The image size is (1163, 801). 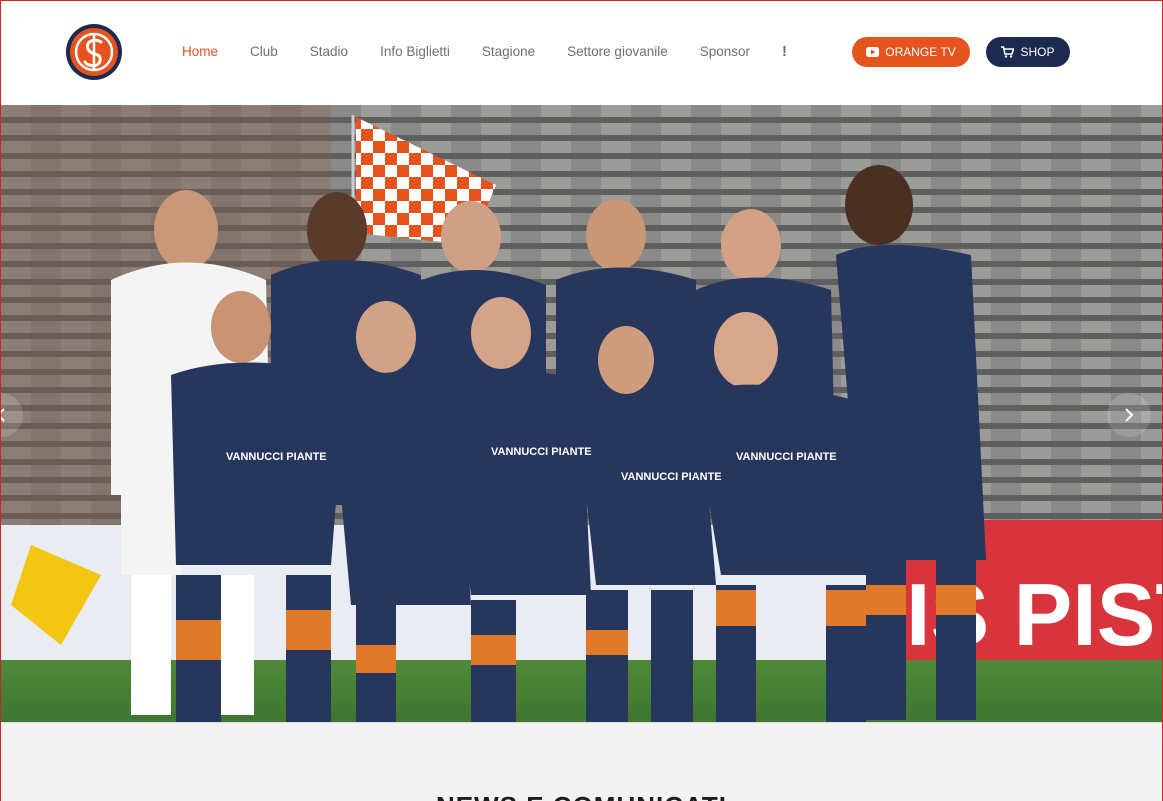 I want to click on jersey-sponsor-2: VANNUCCI PIANTE, so click(x=541, y=452).